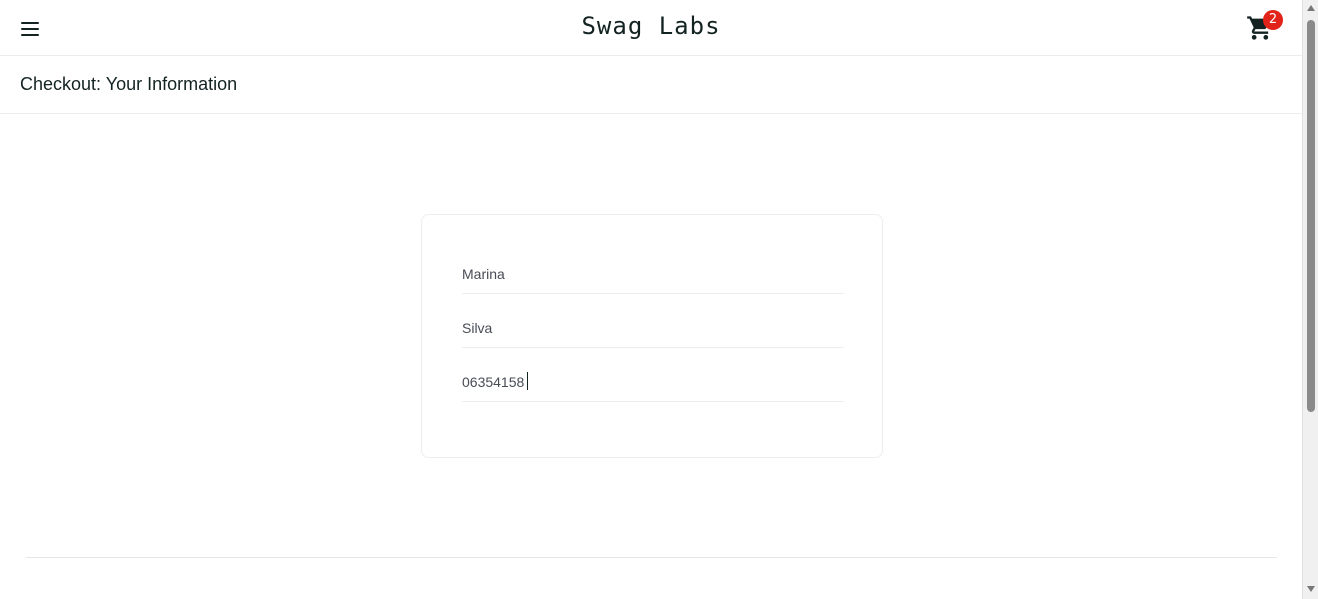  I want to click on app-logo: Swag Labs, so click(651, 26).